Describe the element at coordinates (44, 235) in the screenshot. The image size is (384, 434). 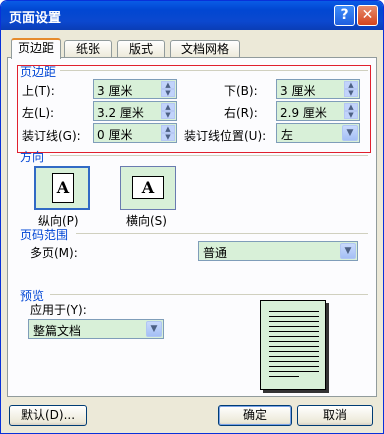
I see `pages-section-title: 页码范围` at that location.